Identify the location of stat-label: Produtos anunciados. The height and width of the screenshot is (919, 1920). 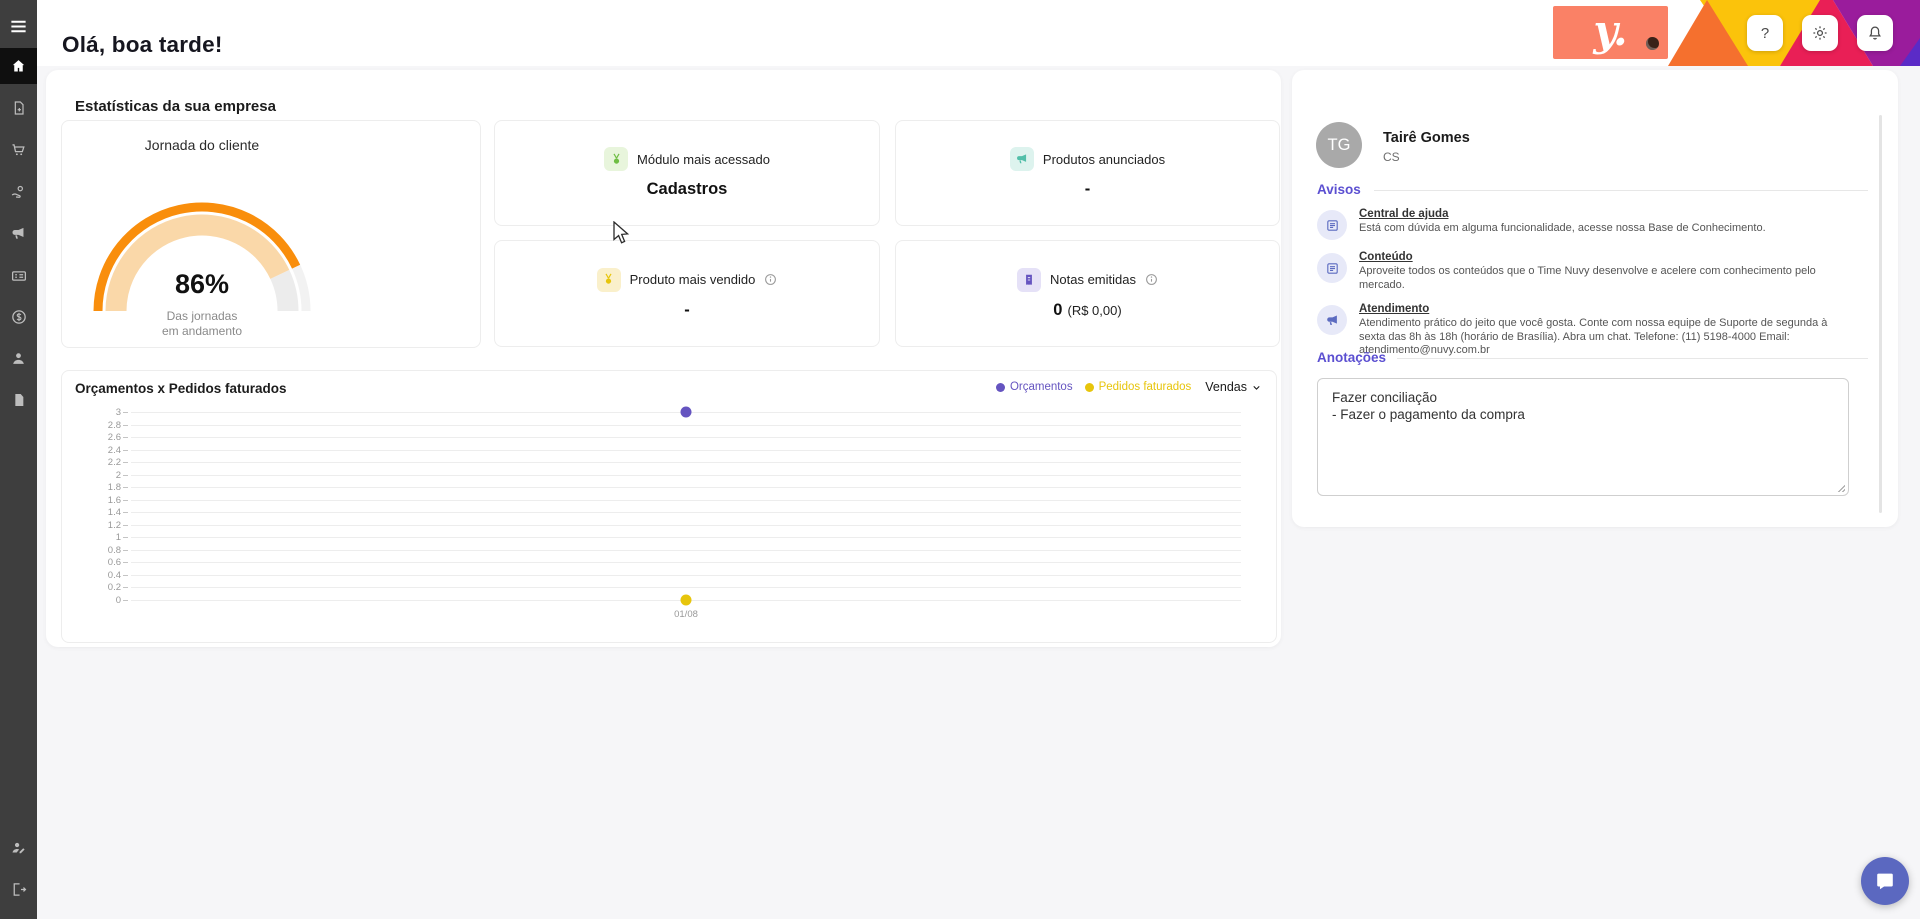
(1104, 159).